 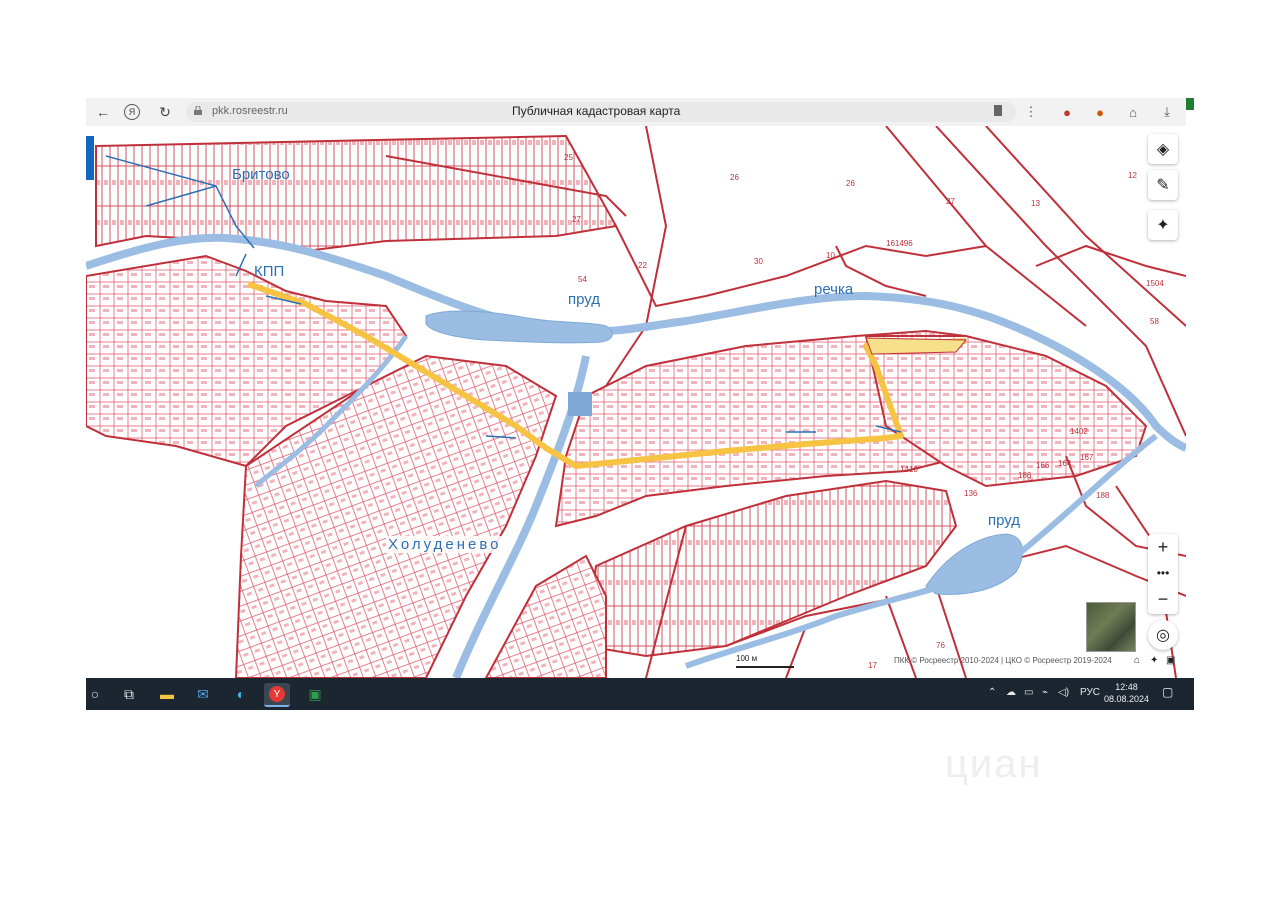 I want to click on label-britovo: Бритово, so click(x=261, y=174).